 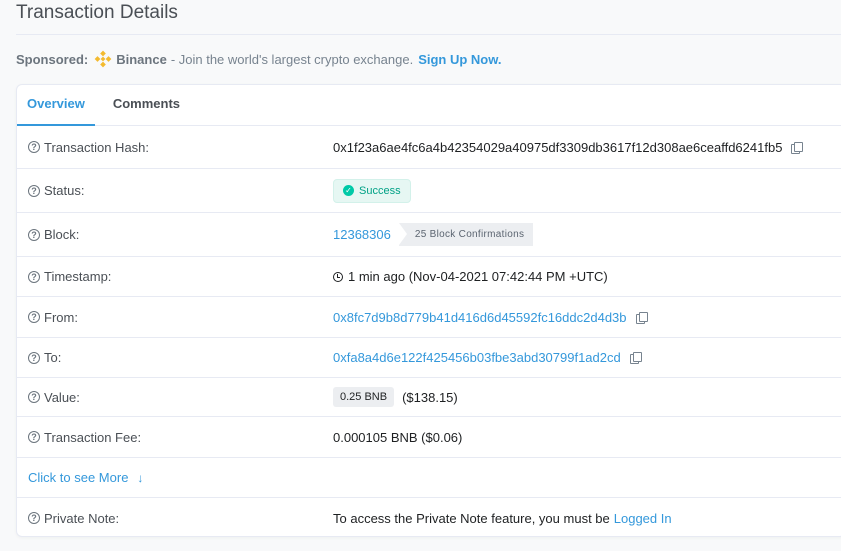 I want to click on sponsored-label: Sponsored:, so click(x=52, y=59).